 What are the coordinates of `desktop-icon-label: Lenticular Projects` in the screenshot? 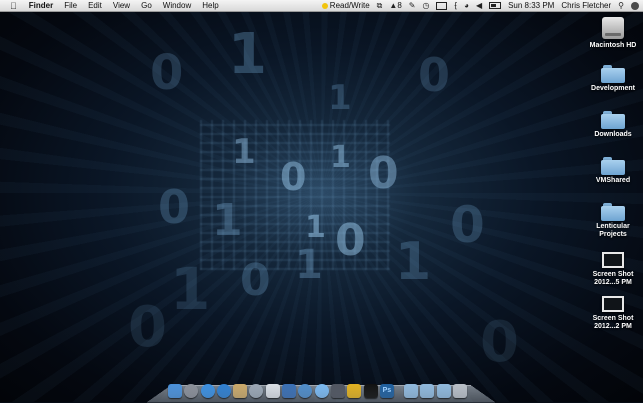 It's located at (613, 230).